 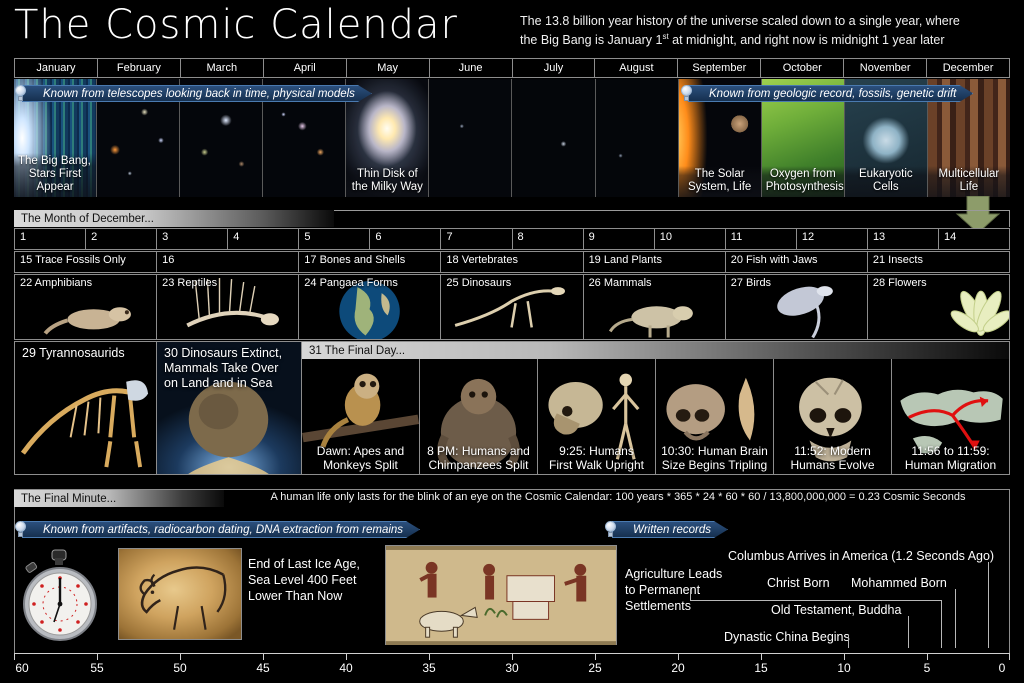 I want to click on year-cell-july, so click(x=554, y=138).